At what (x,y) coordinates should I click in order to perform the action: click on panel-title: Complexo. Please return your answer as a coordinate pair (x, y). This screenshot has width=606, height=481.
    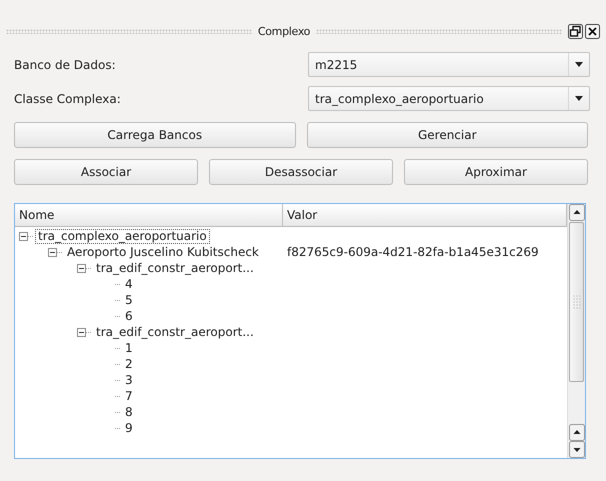
    Looking at the image, I should click on (284, 31).